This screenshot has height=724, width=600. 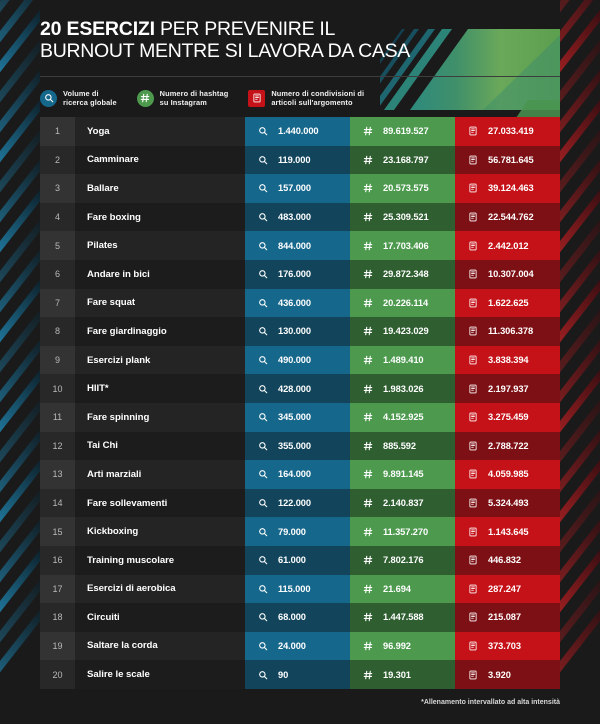 I want to click on rank-cell: 13, so click(x=57, y=474).